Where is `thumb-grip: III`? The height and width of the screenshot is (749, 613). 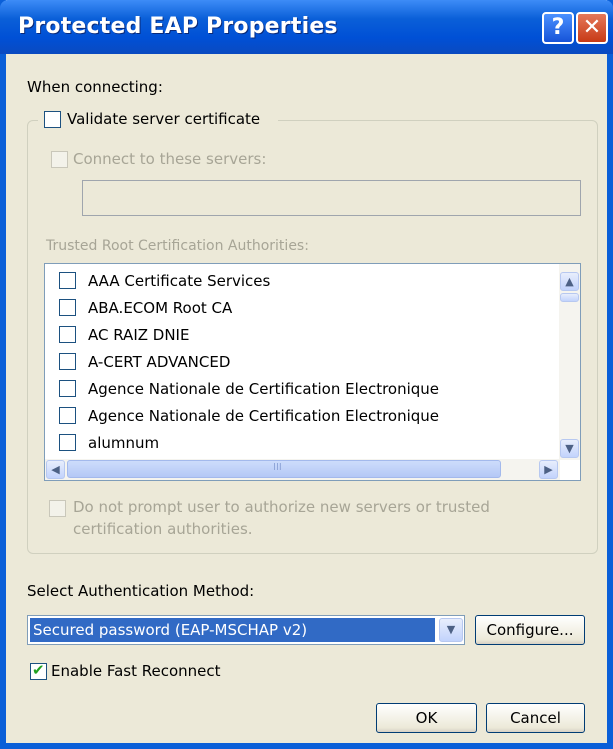
thumb-grip: III is located at coordinates (277, 467).